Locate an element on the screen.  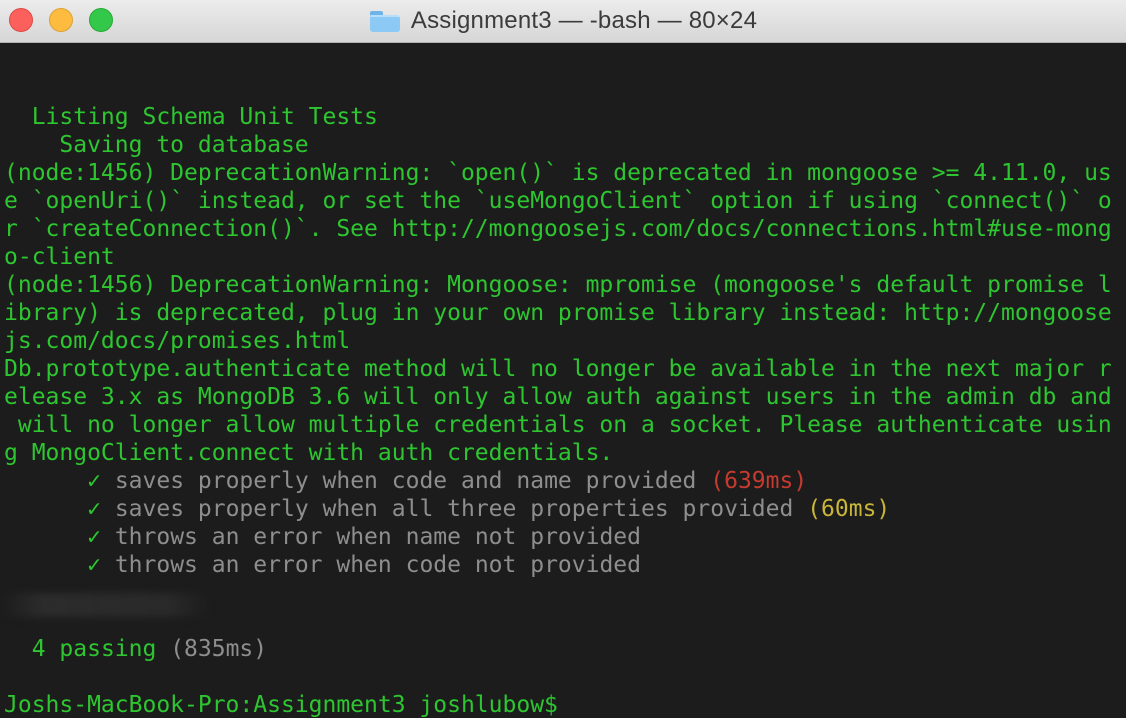
window-title: Assignment3 — -bash — 80×24 is located at coordinates (584, 20).